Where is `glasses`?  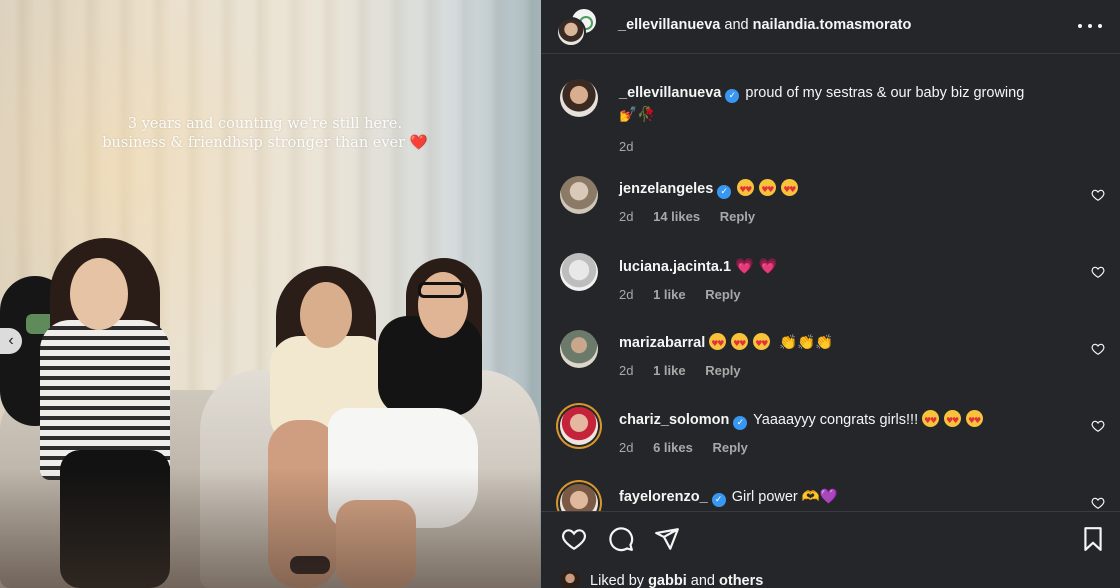
glasses is located at coordinates (441, 290).